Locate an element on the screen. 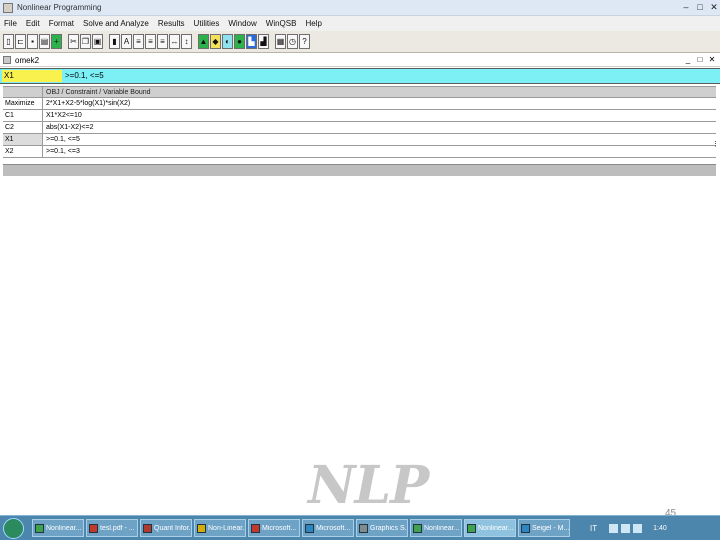 The height and width of the screenshot is (540, 720). align-right-icon: ≡ is located at coordinates (162, 41).